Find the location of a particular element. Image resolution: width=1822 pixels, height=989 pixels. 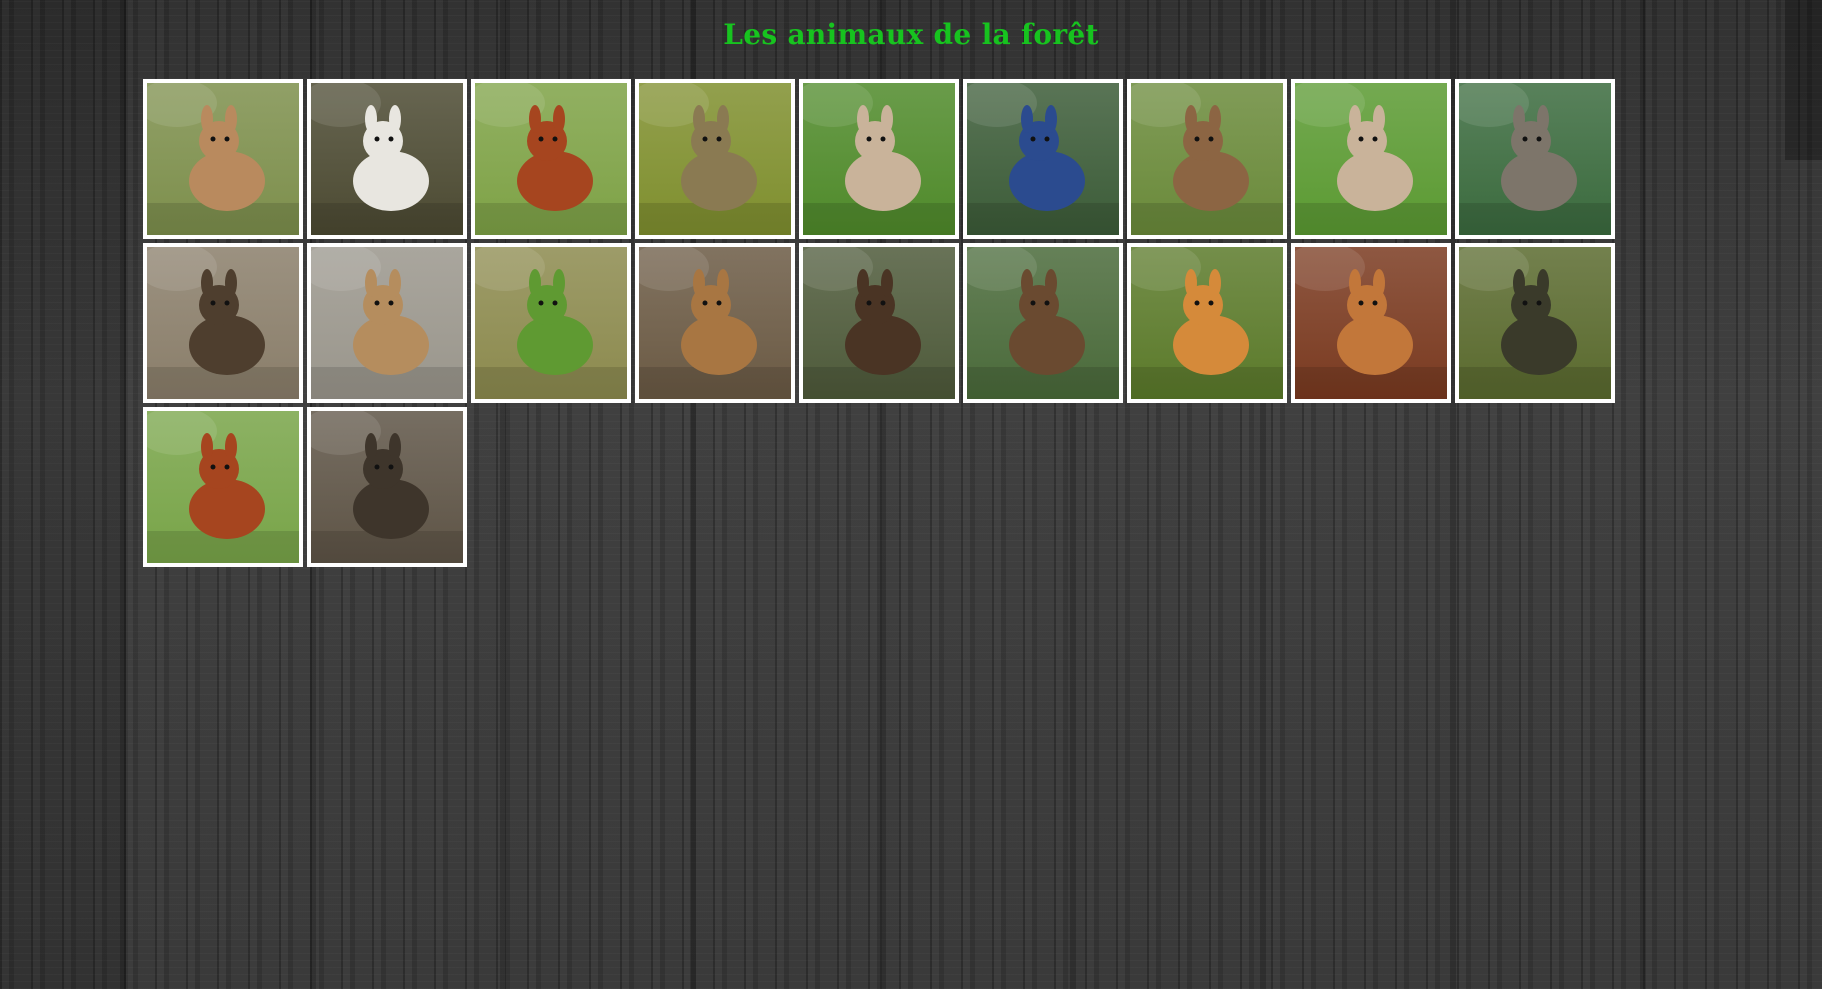

photo-thumbnail-dragonfly is located at coordinates (1043, 159).